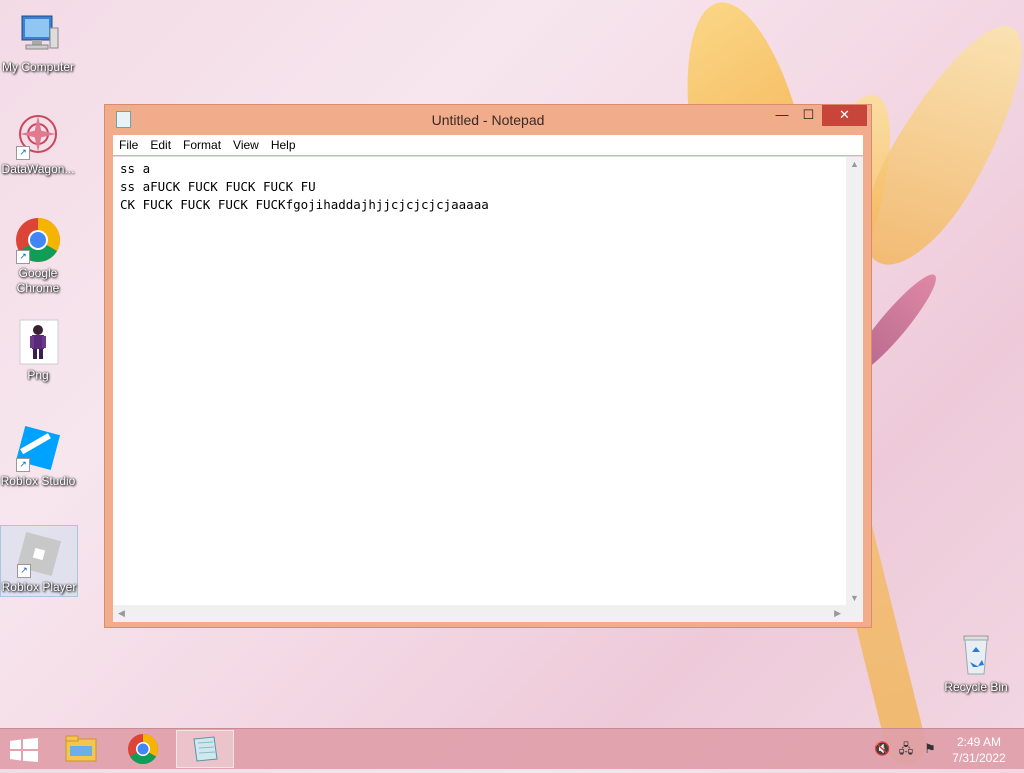  I want to click on close-button: ✕, so click(844, 115).